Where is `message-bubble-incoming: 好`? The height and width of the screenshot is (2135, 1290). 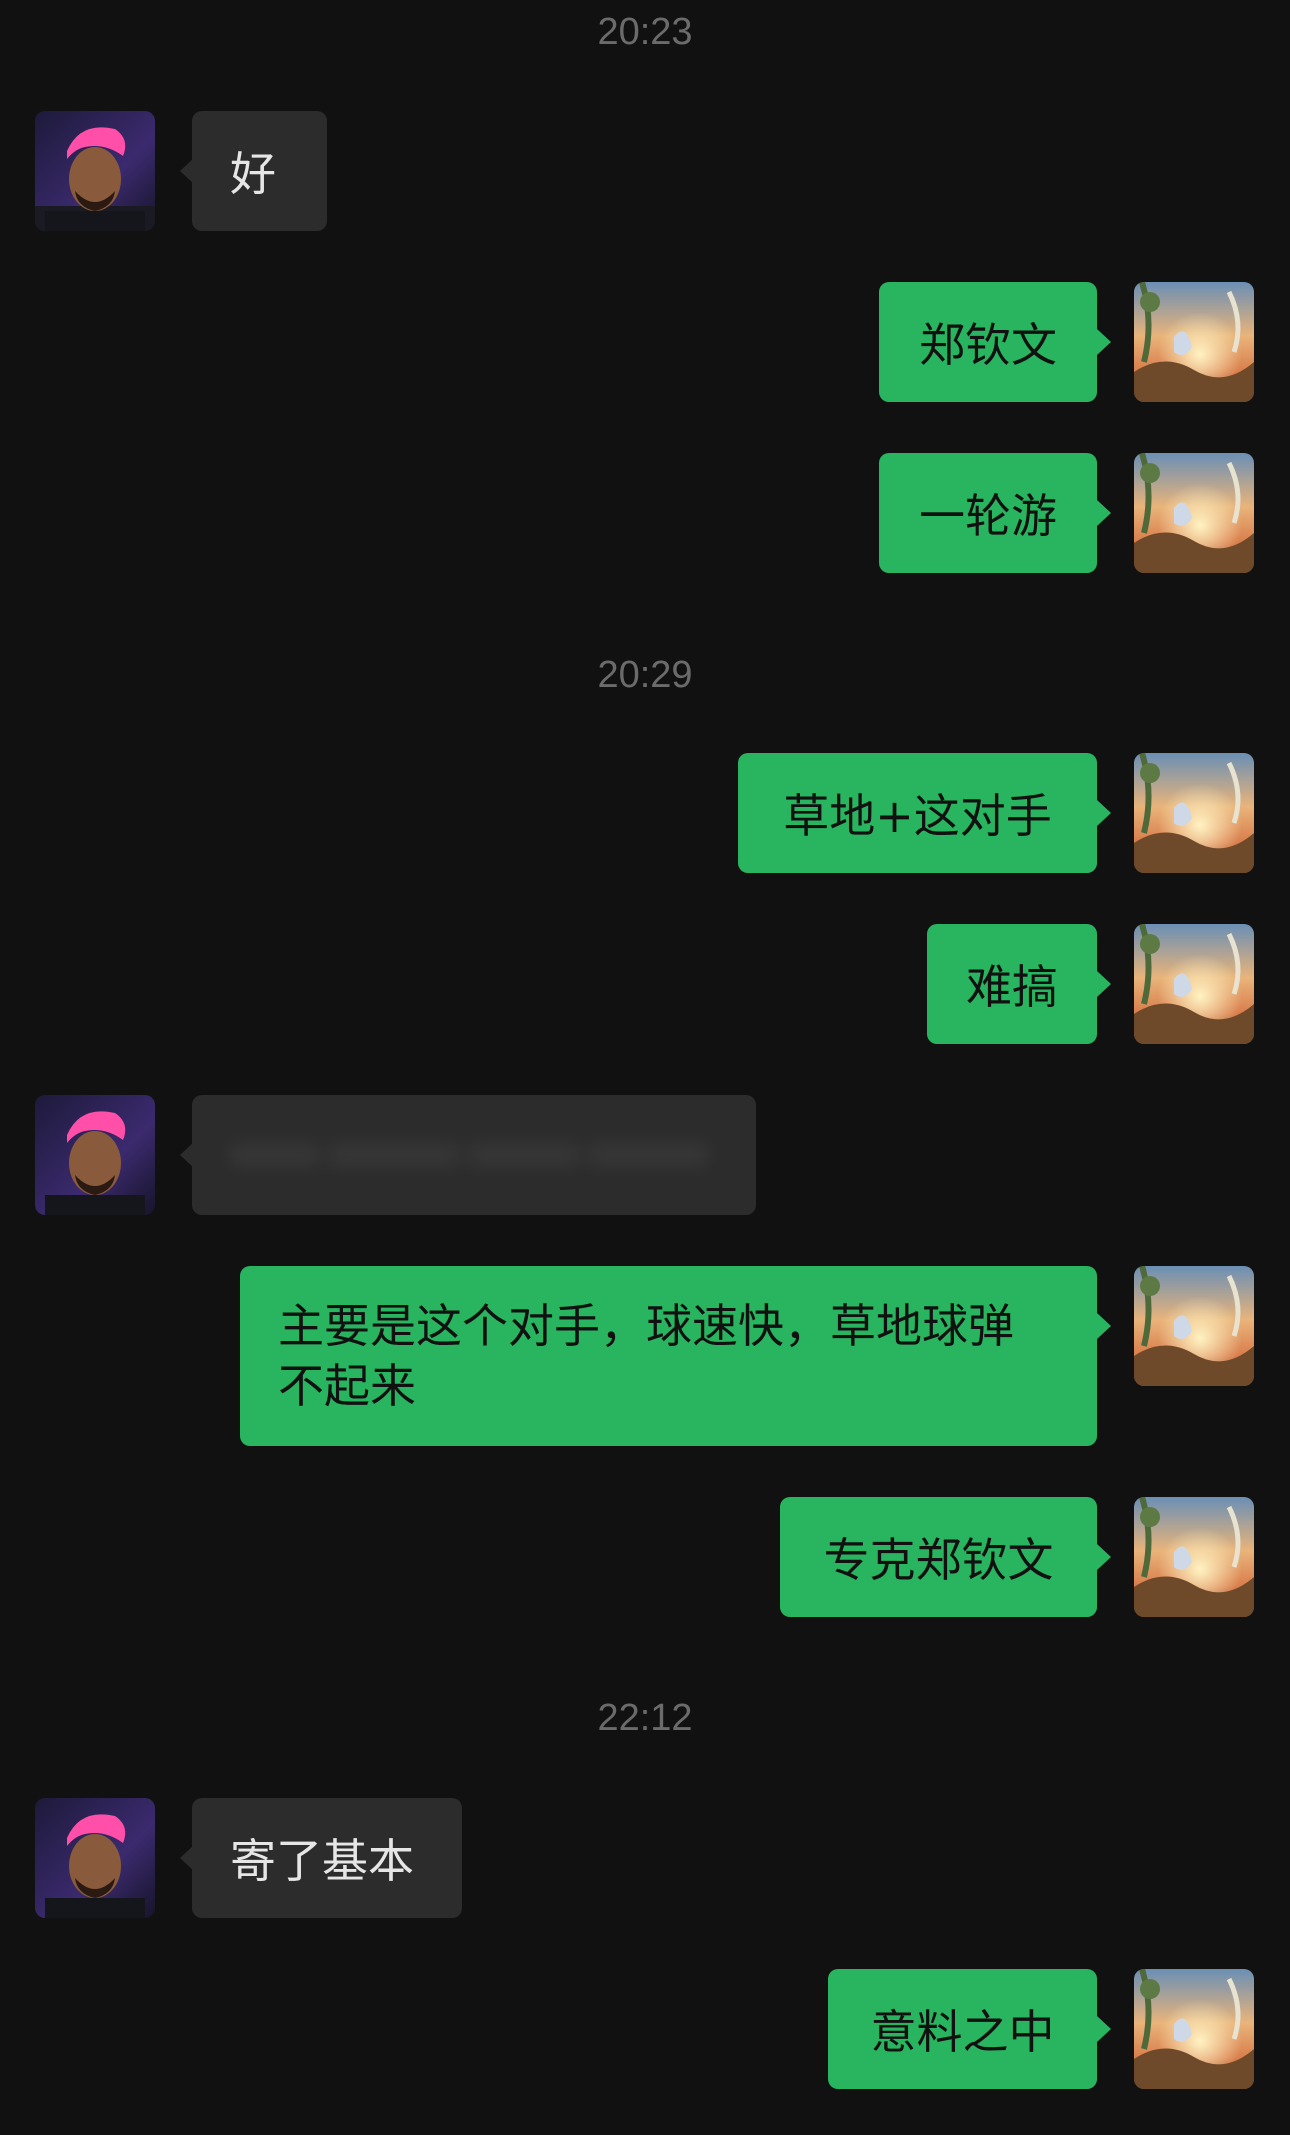
message-bubble-incoming: 好 is located at coordinates (259, 171).